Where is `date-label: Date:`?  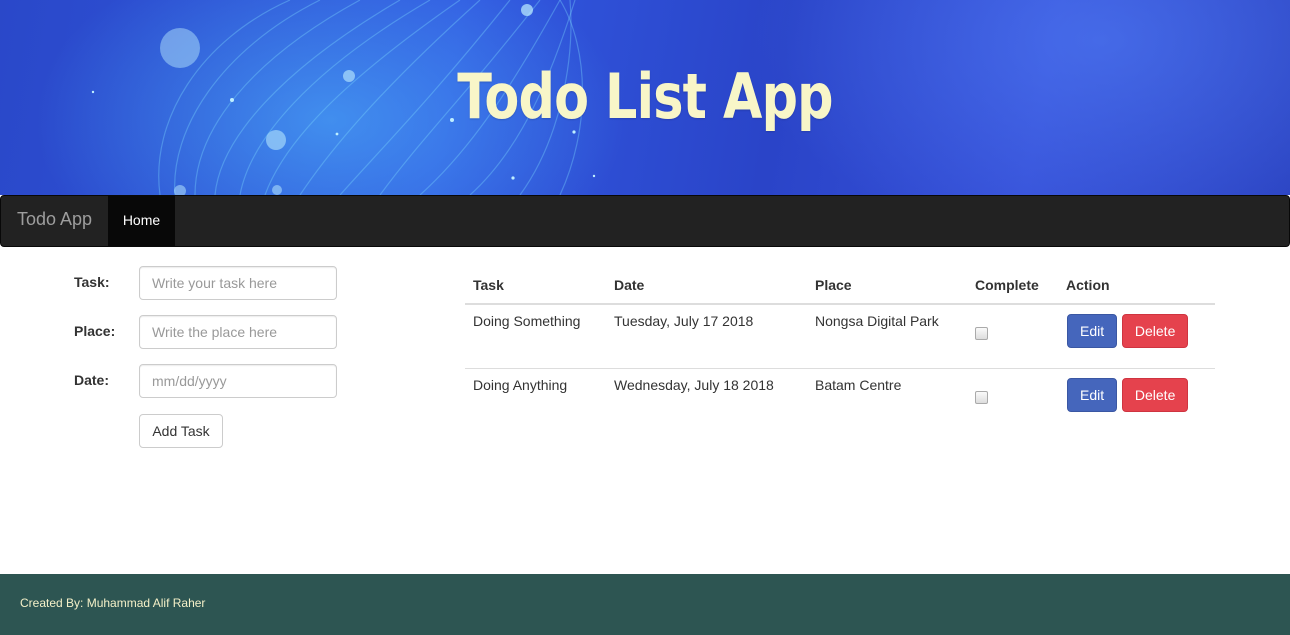
date-label: Date: is located at coordinates (92, 380).